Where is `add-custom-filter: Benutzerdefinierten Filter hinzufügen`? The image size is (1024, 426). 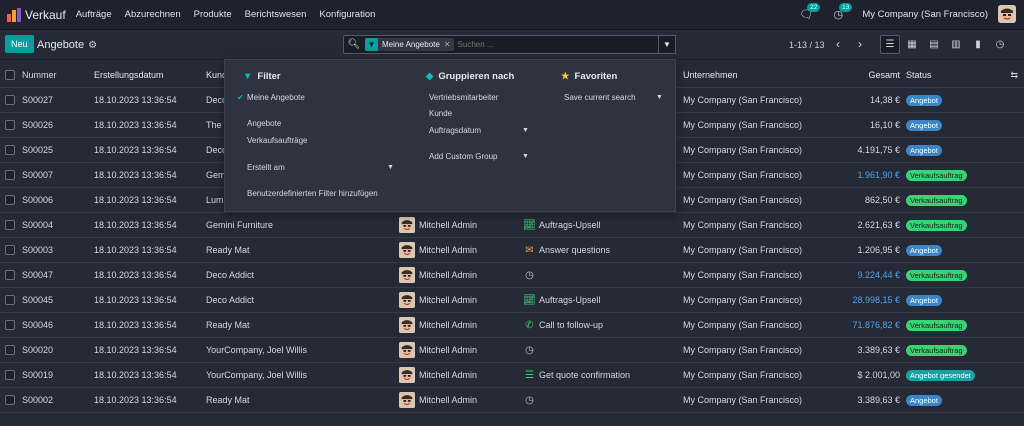
add-custom-filter: Benutzerdefinierten Filter hinzufügen is located at coordinates (312, 193).